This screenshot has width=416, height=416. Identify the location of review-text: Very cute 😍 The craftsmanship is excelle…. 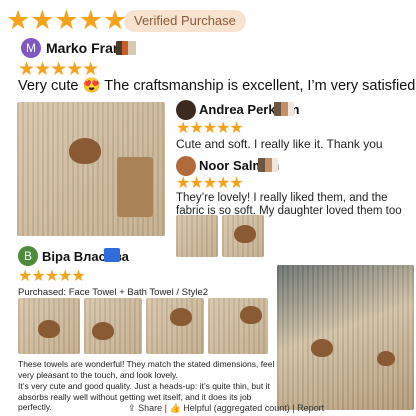
(217, 86).